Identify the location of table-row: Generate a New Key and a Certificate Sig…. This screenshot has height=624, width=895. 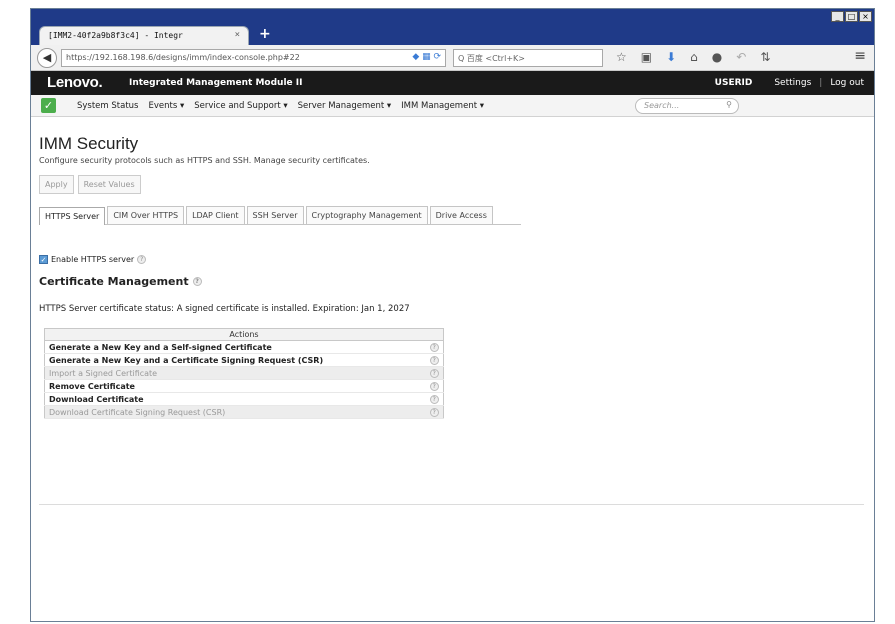
(244, 360).